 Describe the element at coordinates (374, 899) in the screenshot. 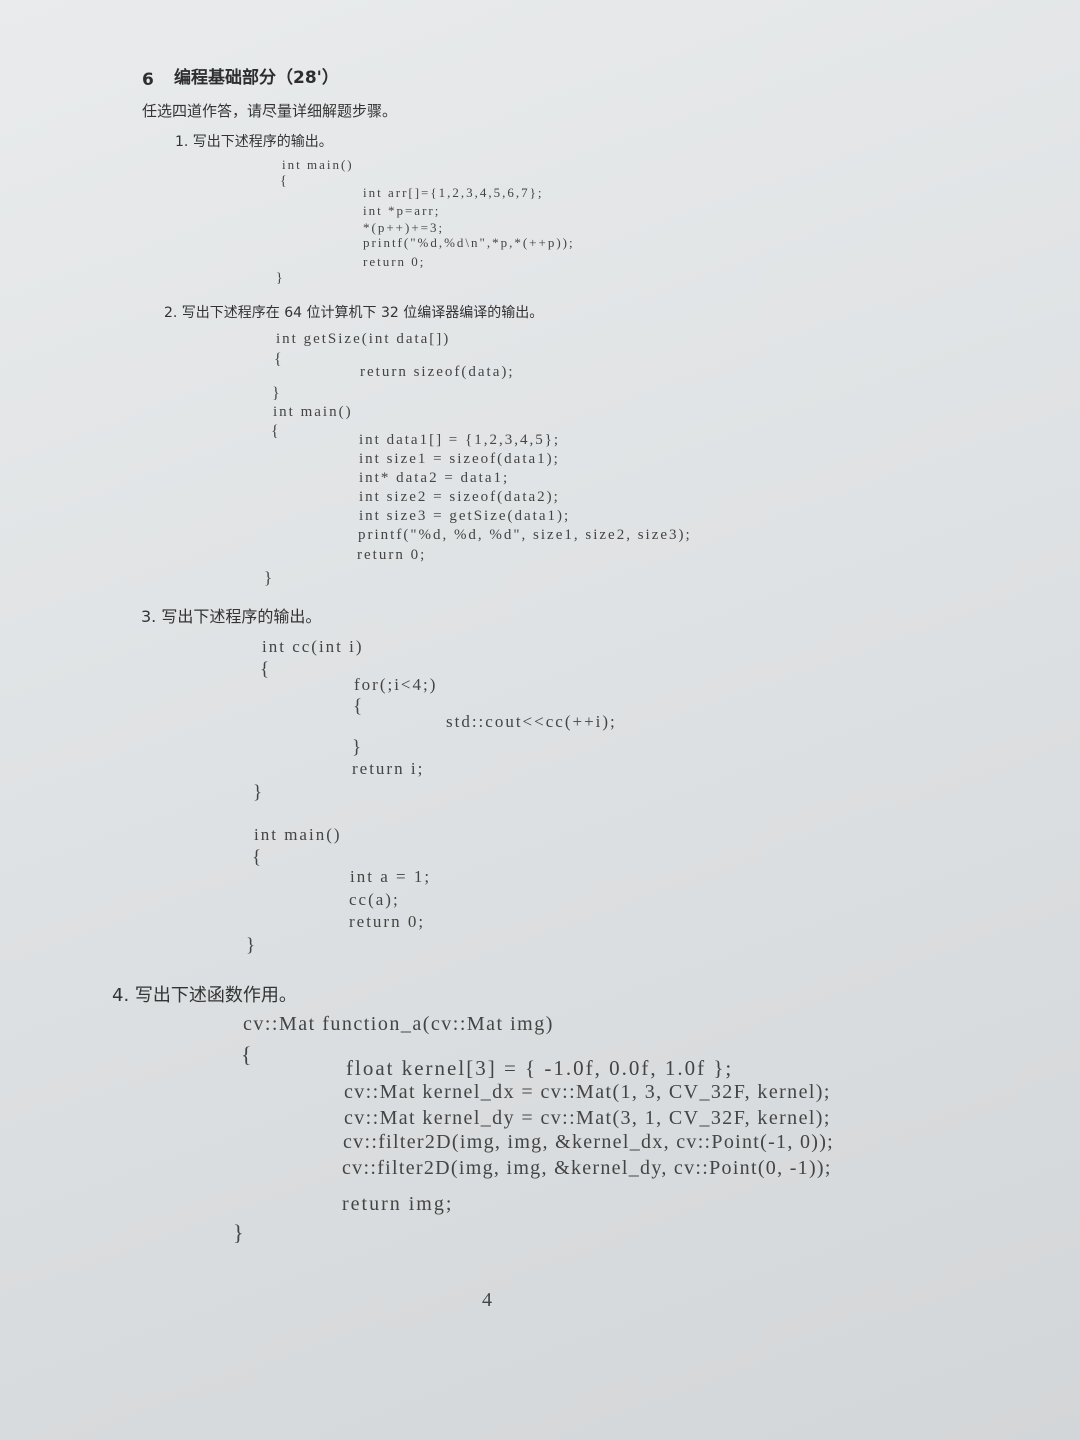

I see `code-line: cc(a);` at that location.